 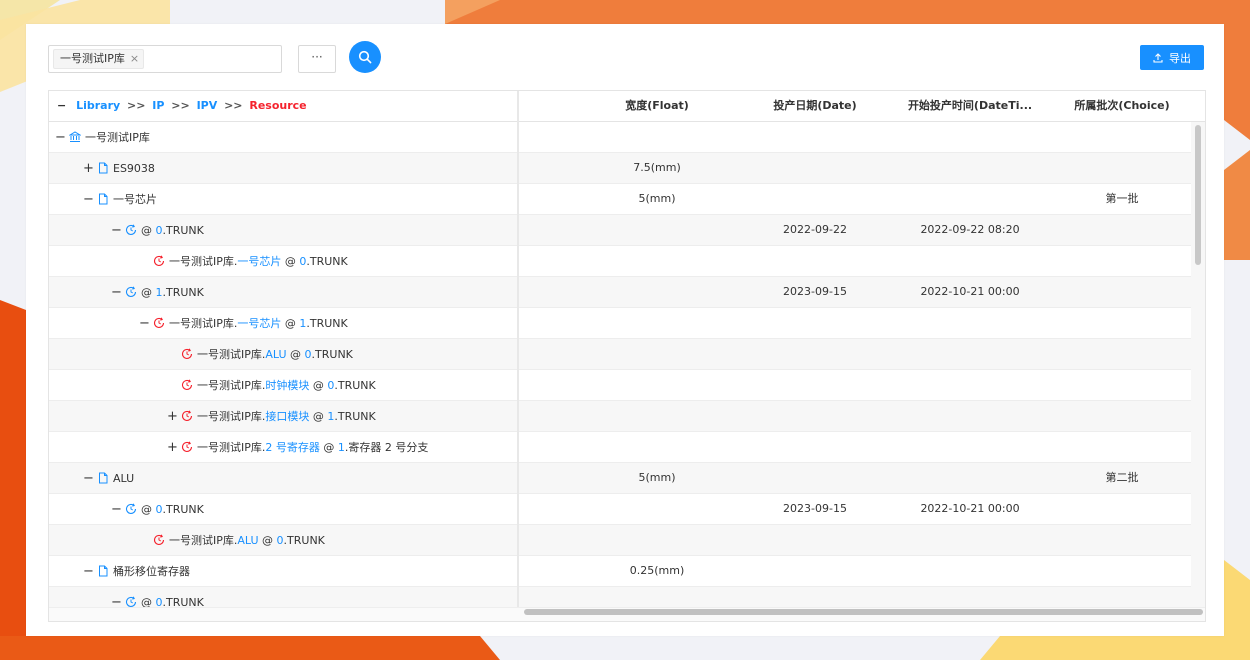 What do you see at coordinates (627, 323) in the screenshot?
I see `table-row: − 一号测试IP库.一号芯片 @ 1.TRUNK` at bounding box center [627, 323].